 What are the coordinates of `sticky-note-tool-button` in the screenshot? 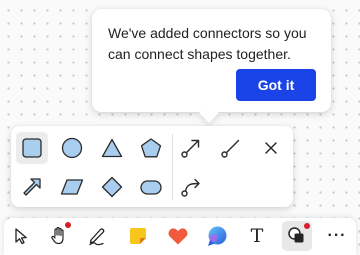 It's located at (138, 236).